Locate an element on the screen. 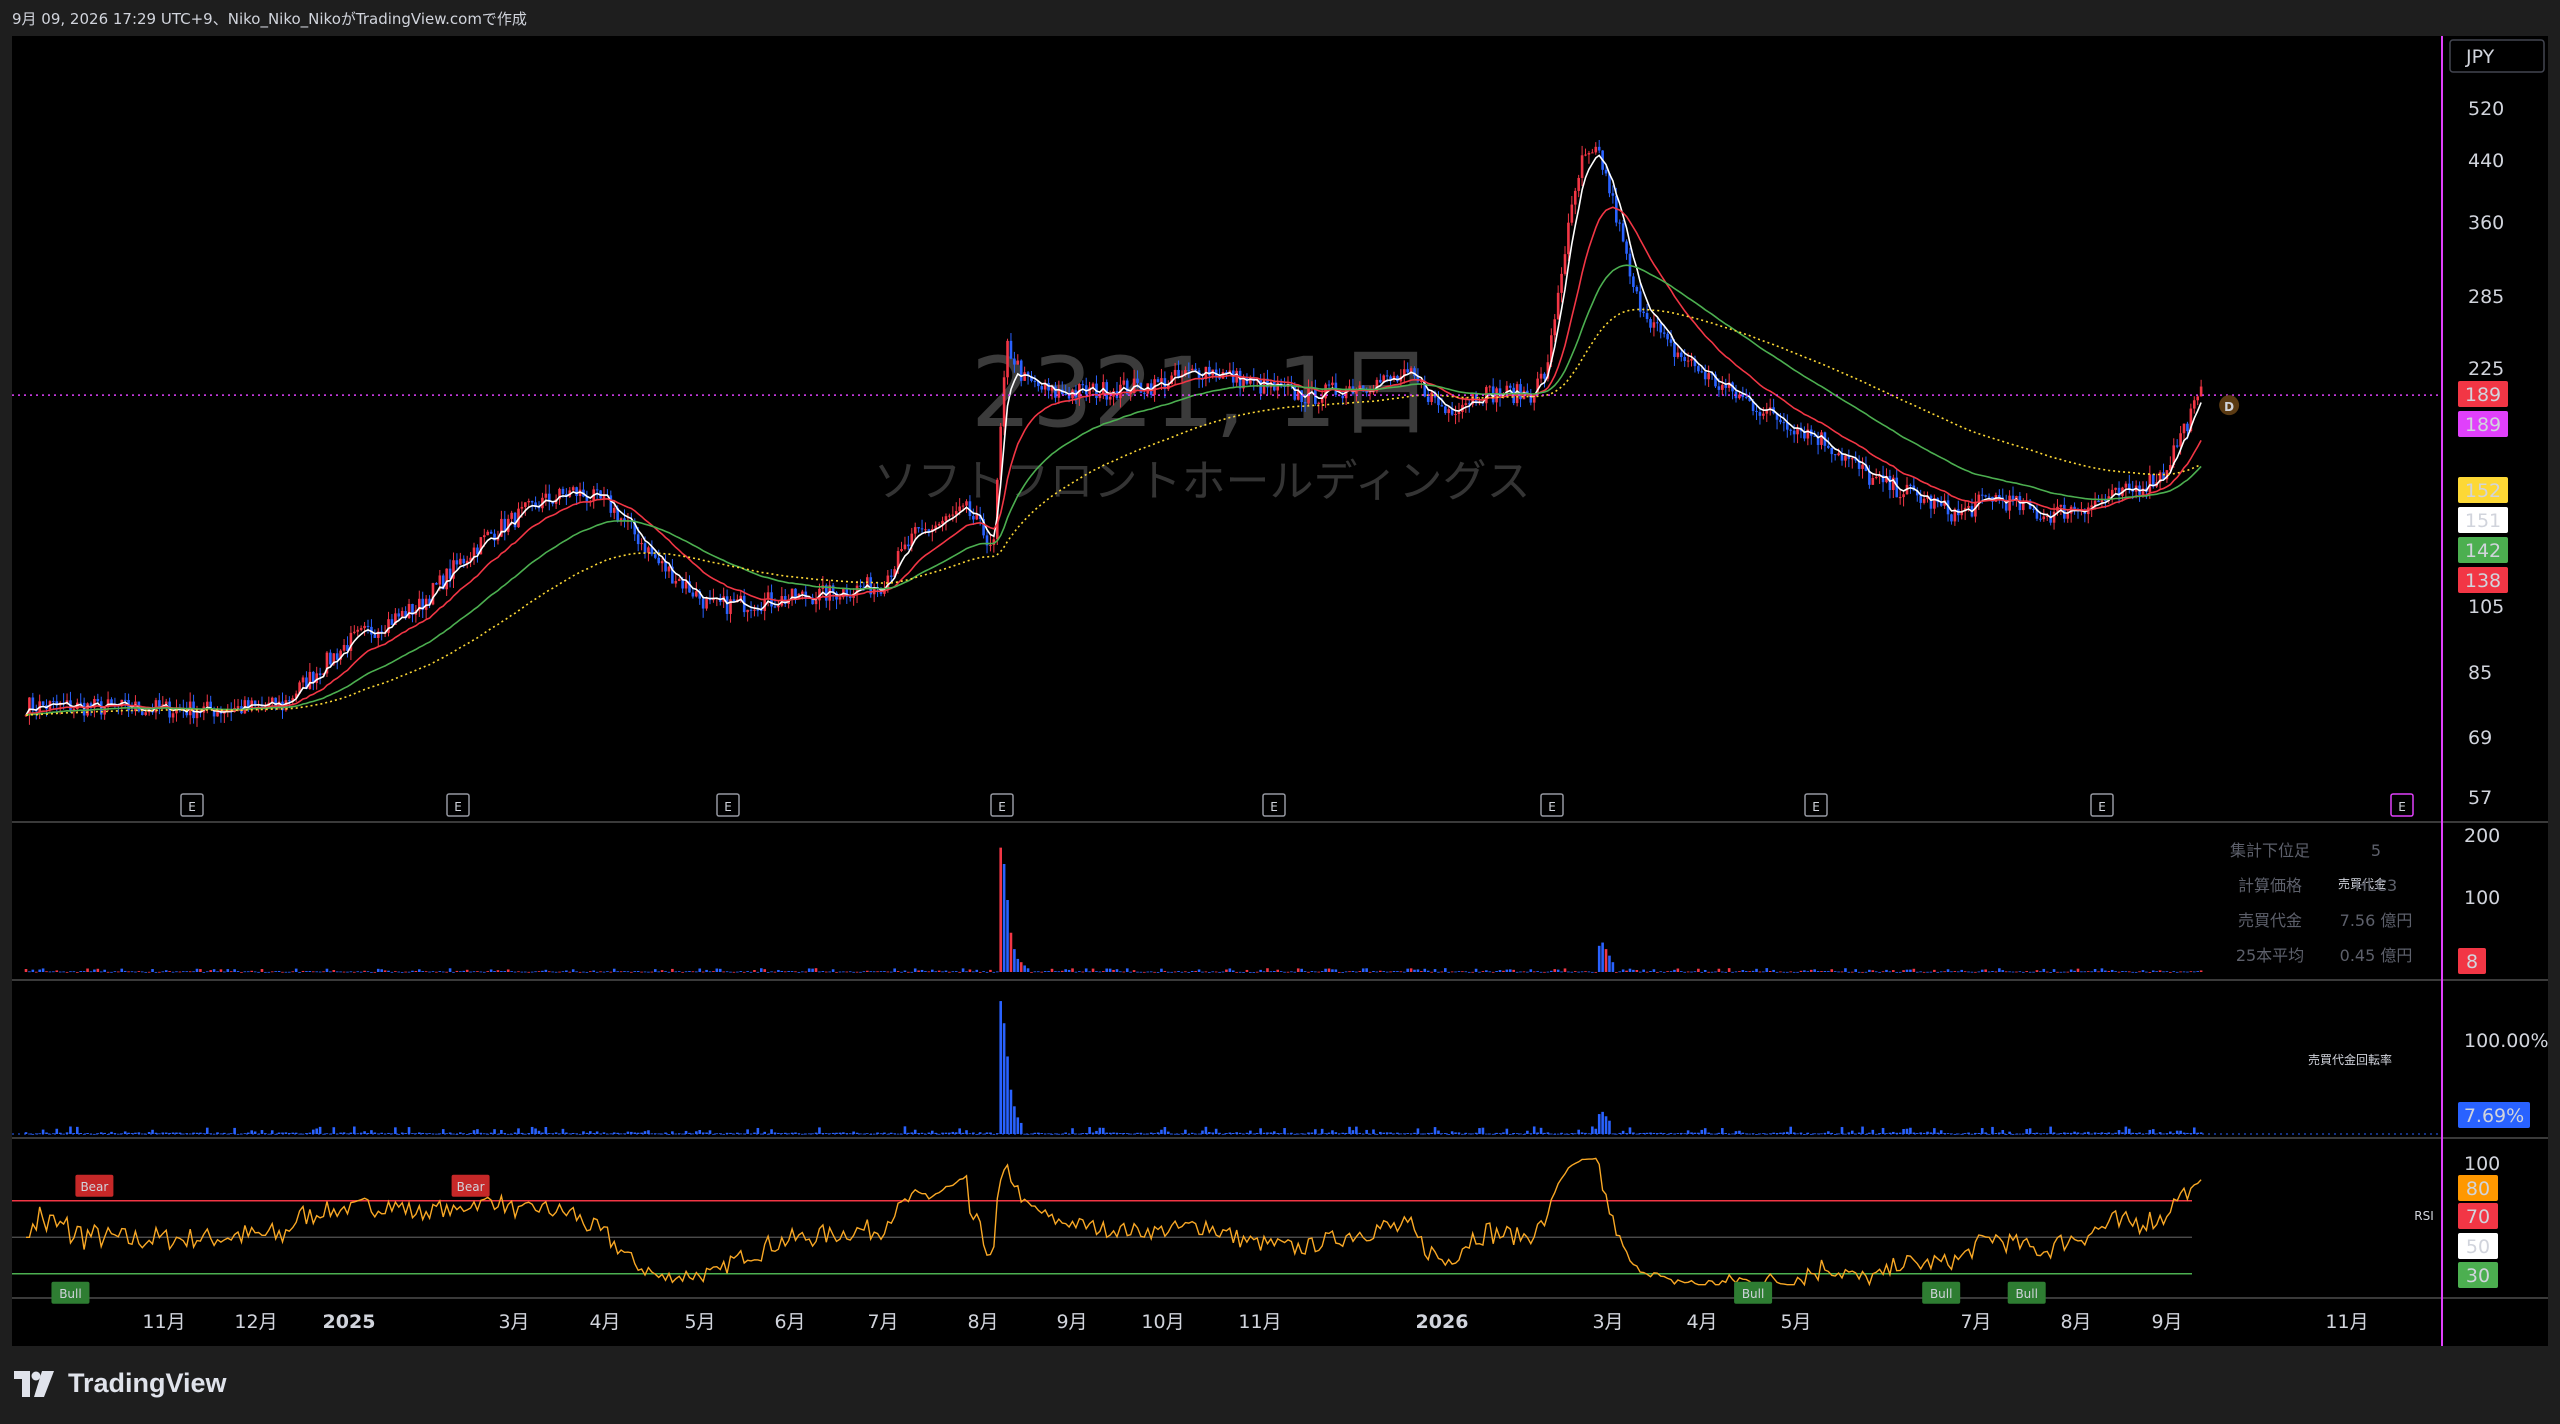  price-axis-tick: 69 is located at coordinates (2480, 738).